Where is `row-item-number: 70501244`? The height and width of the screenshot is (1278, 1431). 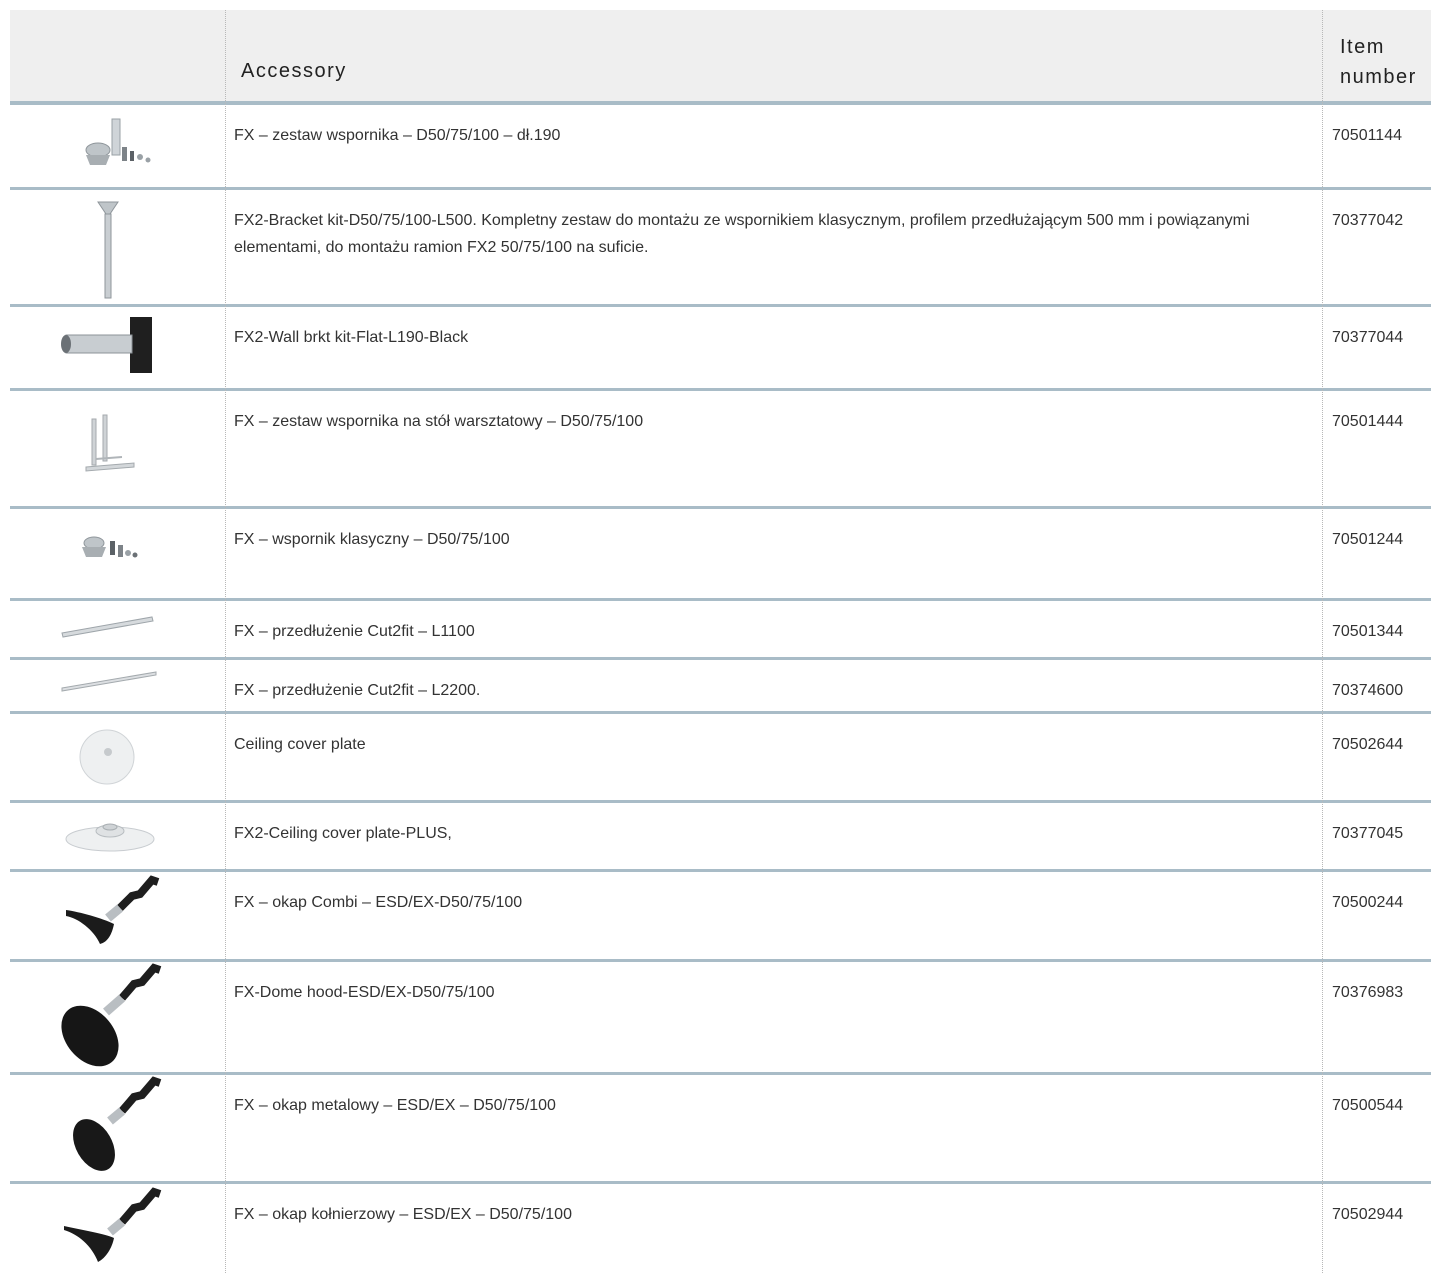
row-item-number: 70501244 is located at coordinates (1368, 539).